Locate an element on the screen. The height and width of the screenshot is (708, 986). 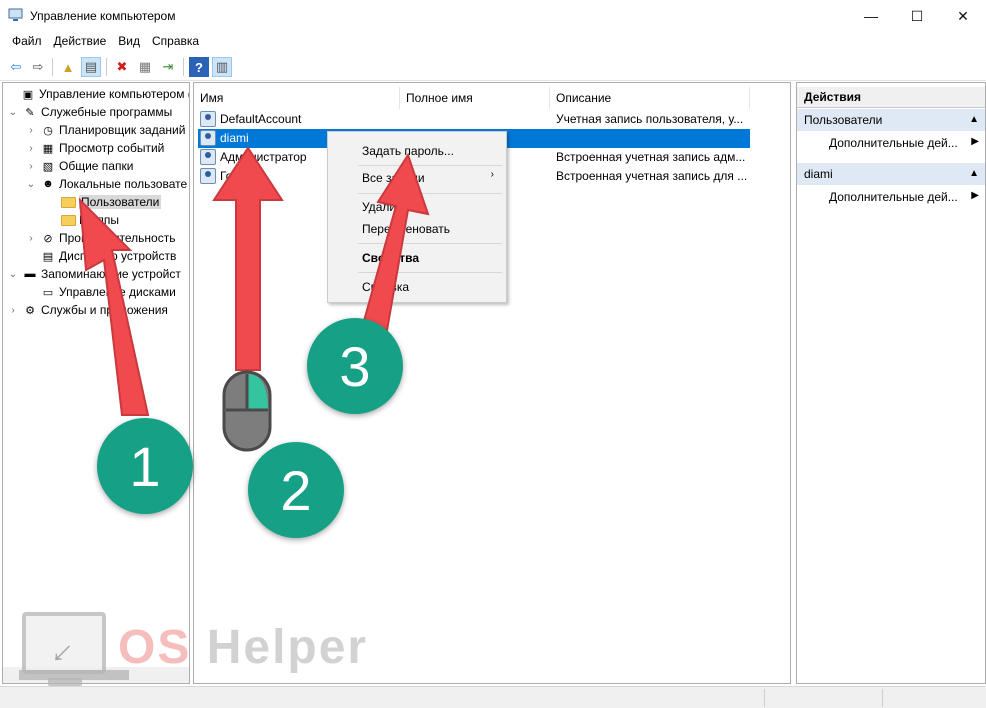
menu-file: Файл is located at coordinates (27, 42).